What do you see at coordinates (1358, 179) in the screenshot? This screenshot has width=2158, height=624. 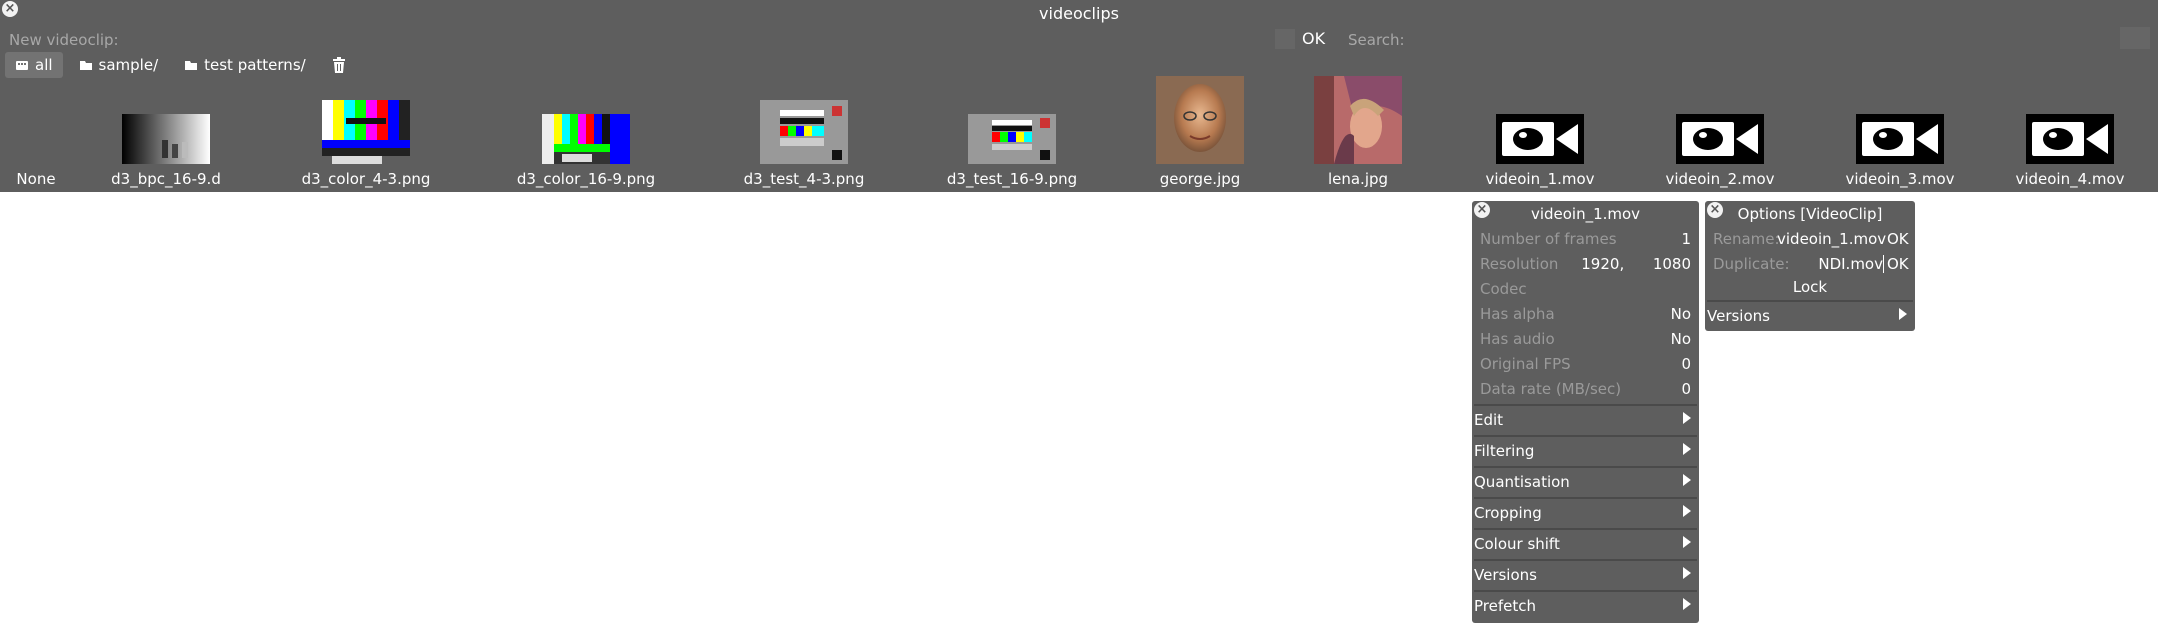 I see `clip-name: lena.jpg` at bounding box center [1358, 179].